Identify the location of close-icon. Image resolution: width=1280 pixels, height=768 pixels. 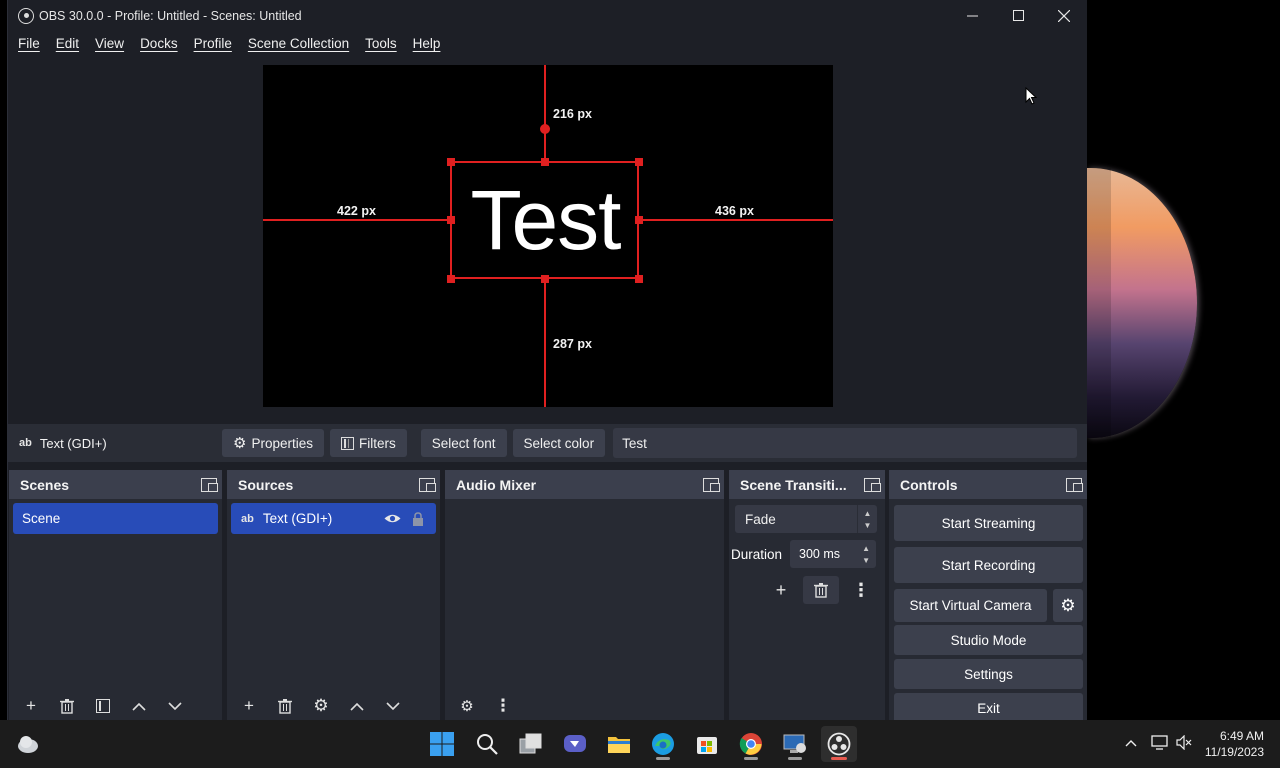
(1064, 15).